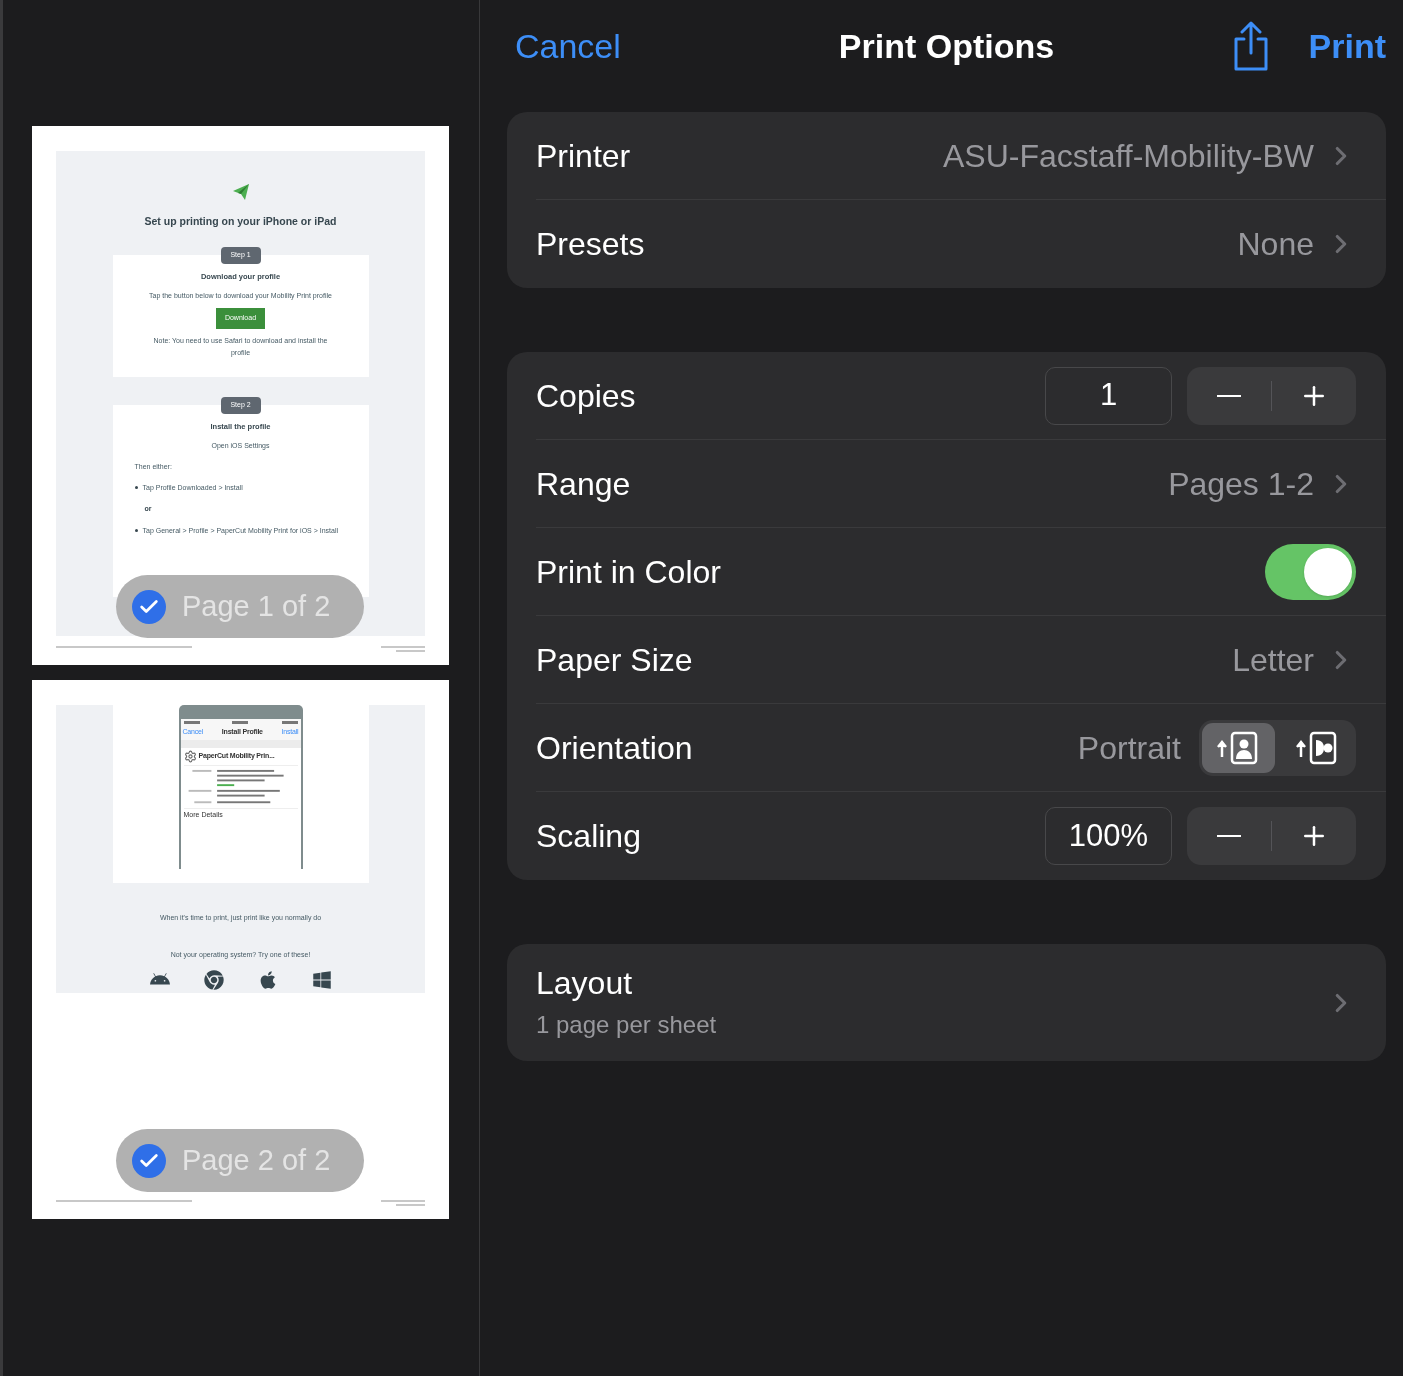 The height and width of the screenshot is (1376, 1403). Describe the element at coordinates (586, 396) in the screenshot. I see `row-label: Copies` at that location.